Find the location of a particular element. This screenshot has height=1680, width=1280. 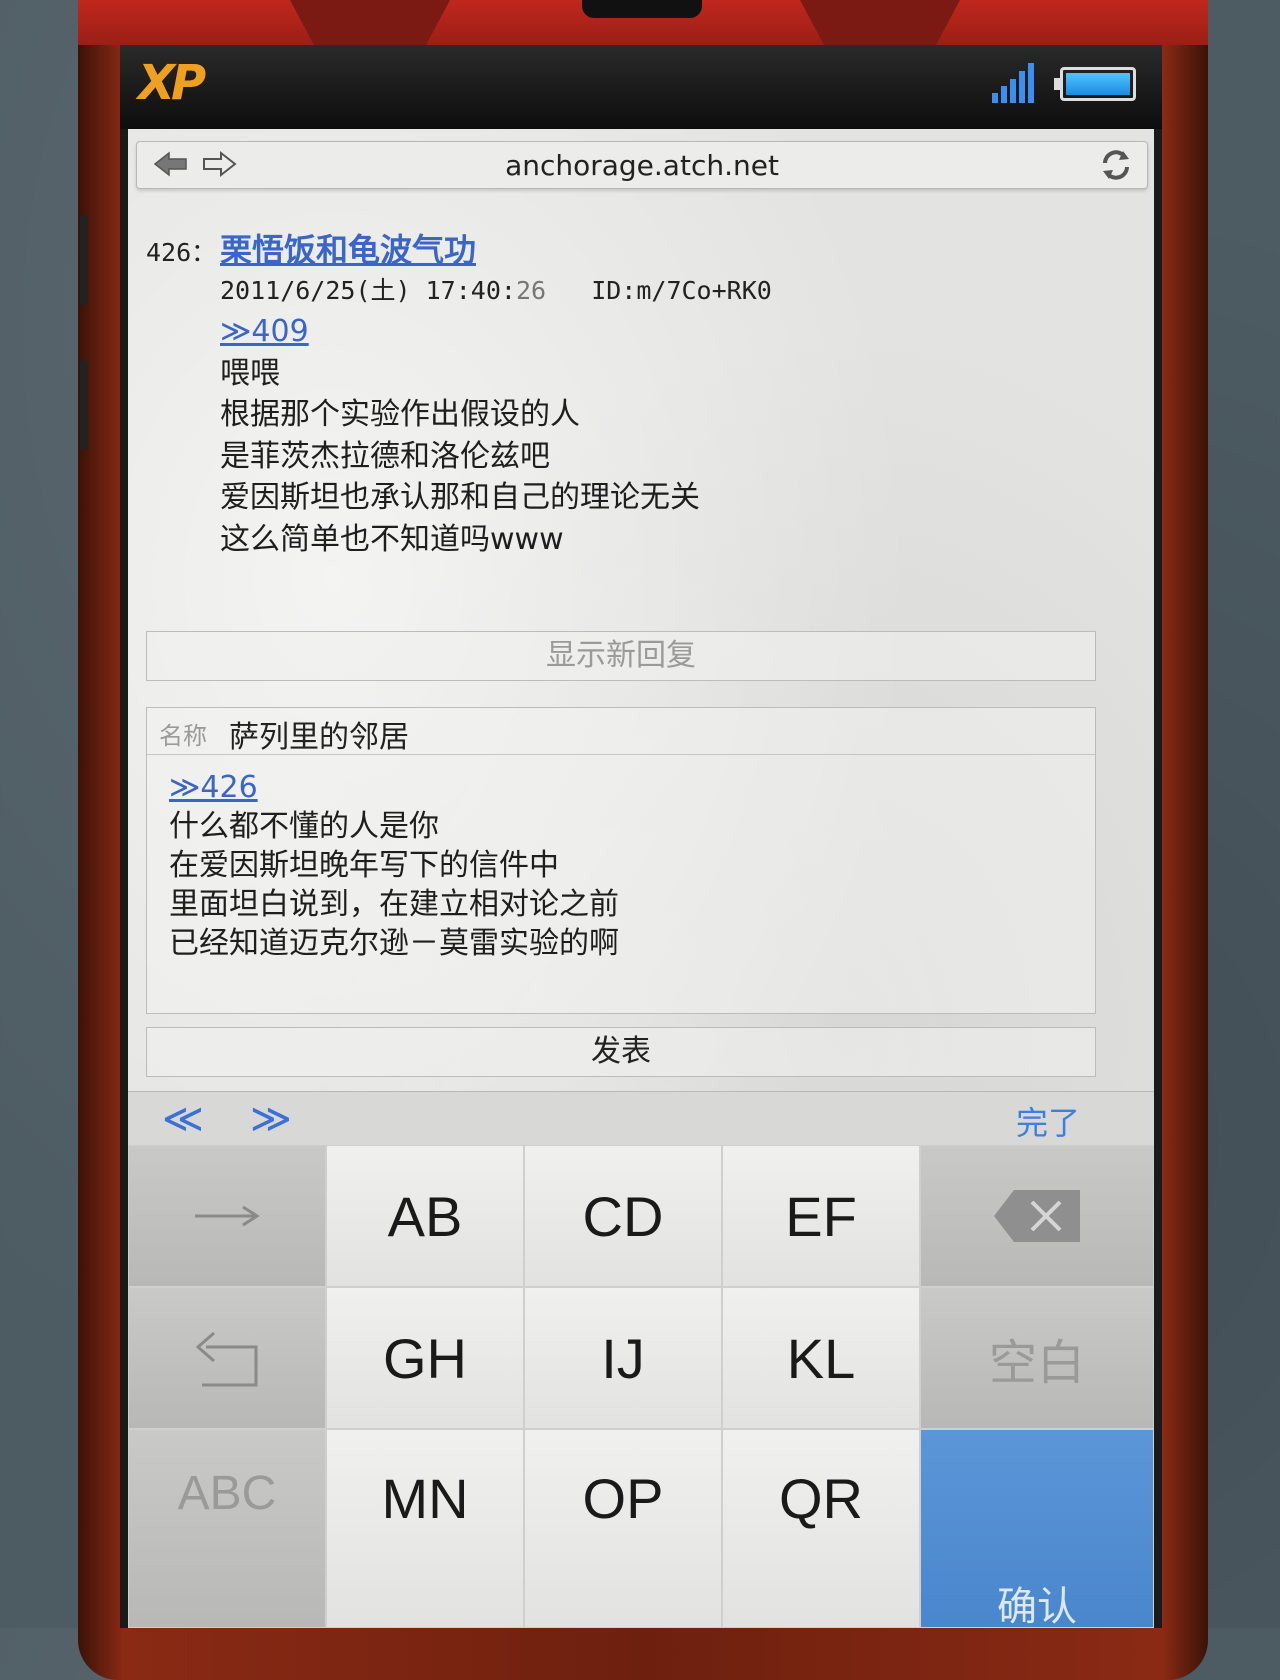

post-author-link: 栗悟饭和龟波气功 is located at coordinates (348, 248).